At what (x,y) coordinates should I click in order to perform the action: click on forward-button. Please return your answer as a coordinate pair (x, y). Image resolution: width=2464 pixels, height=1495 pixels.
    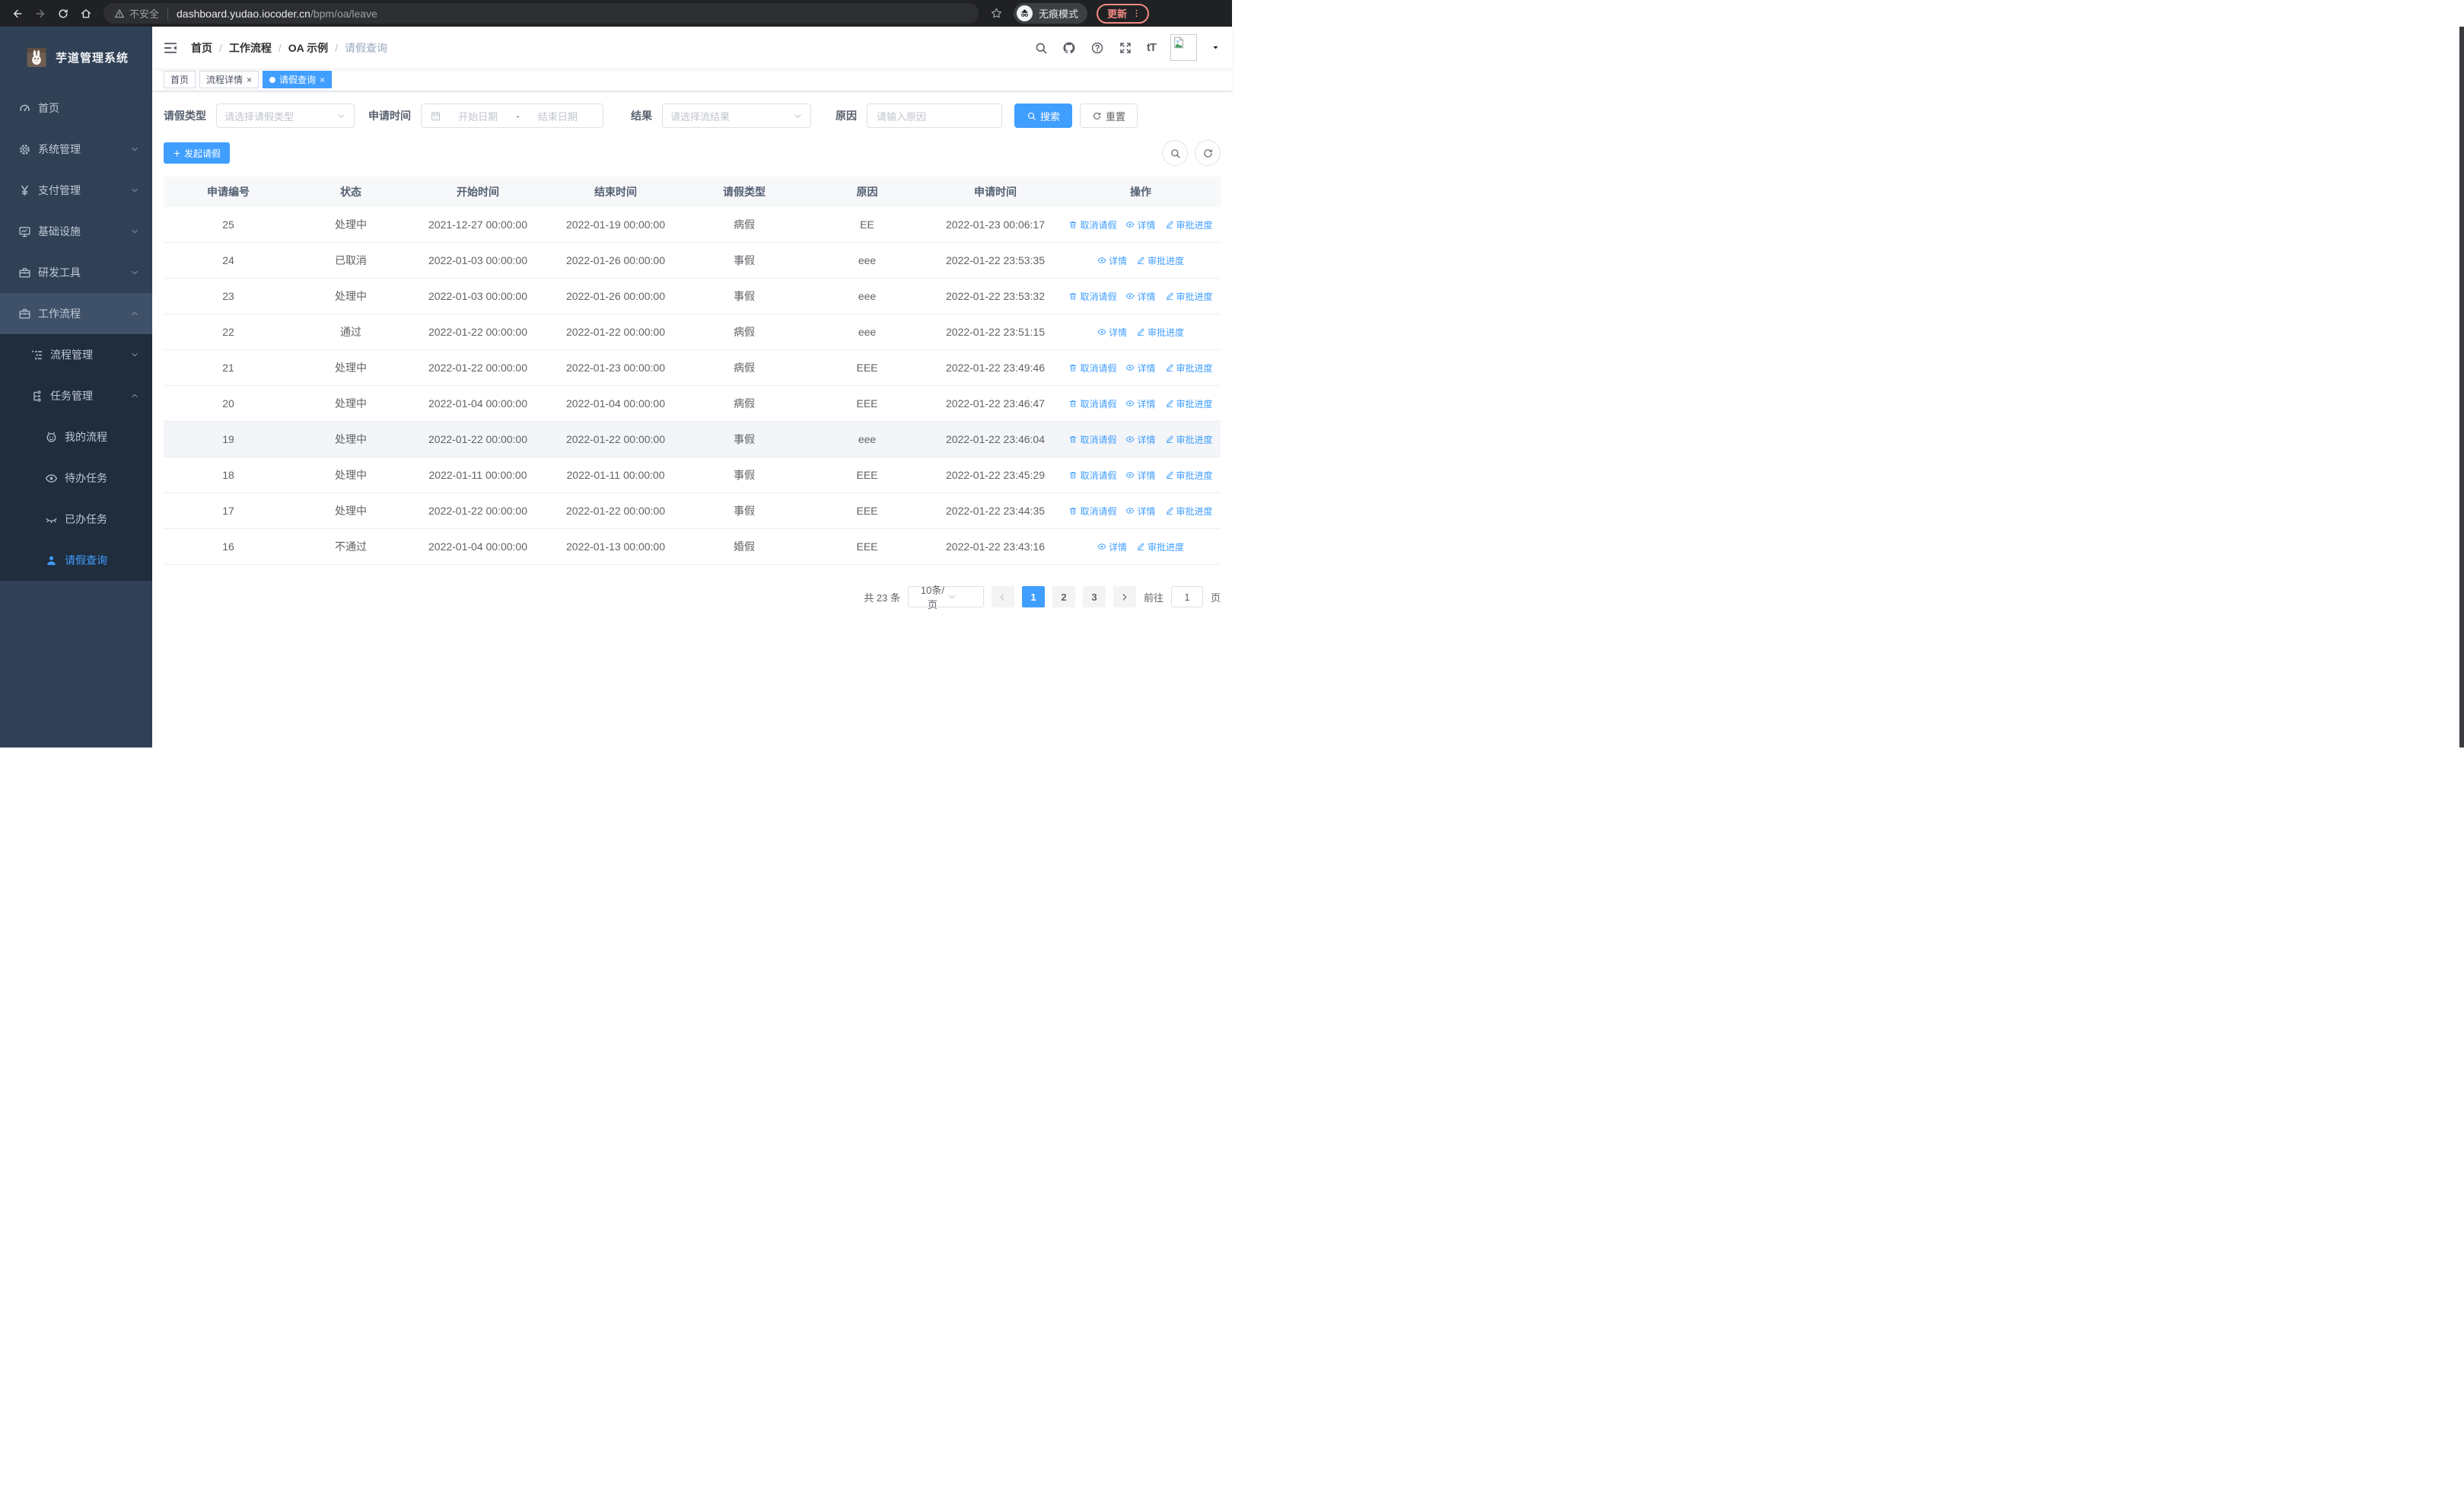
    Looking at the image, I should click on (40, 14).